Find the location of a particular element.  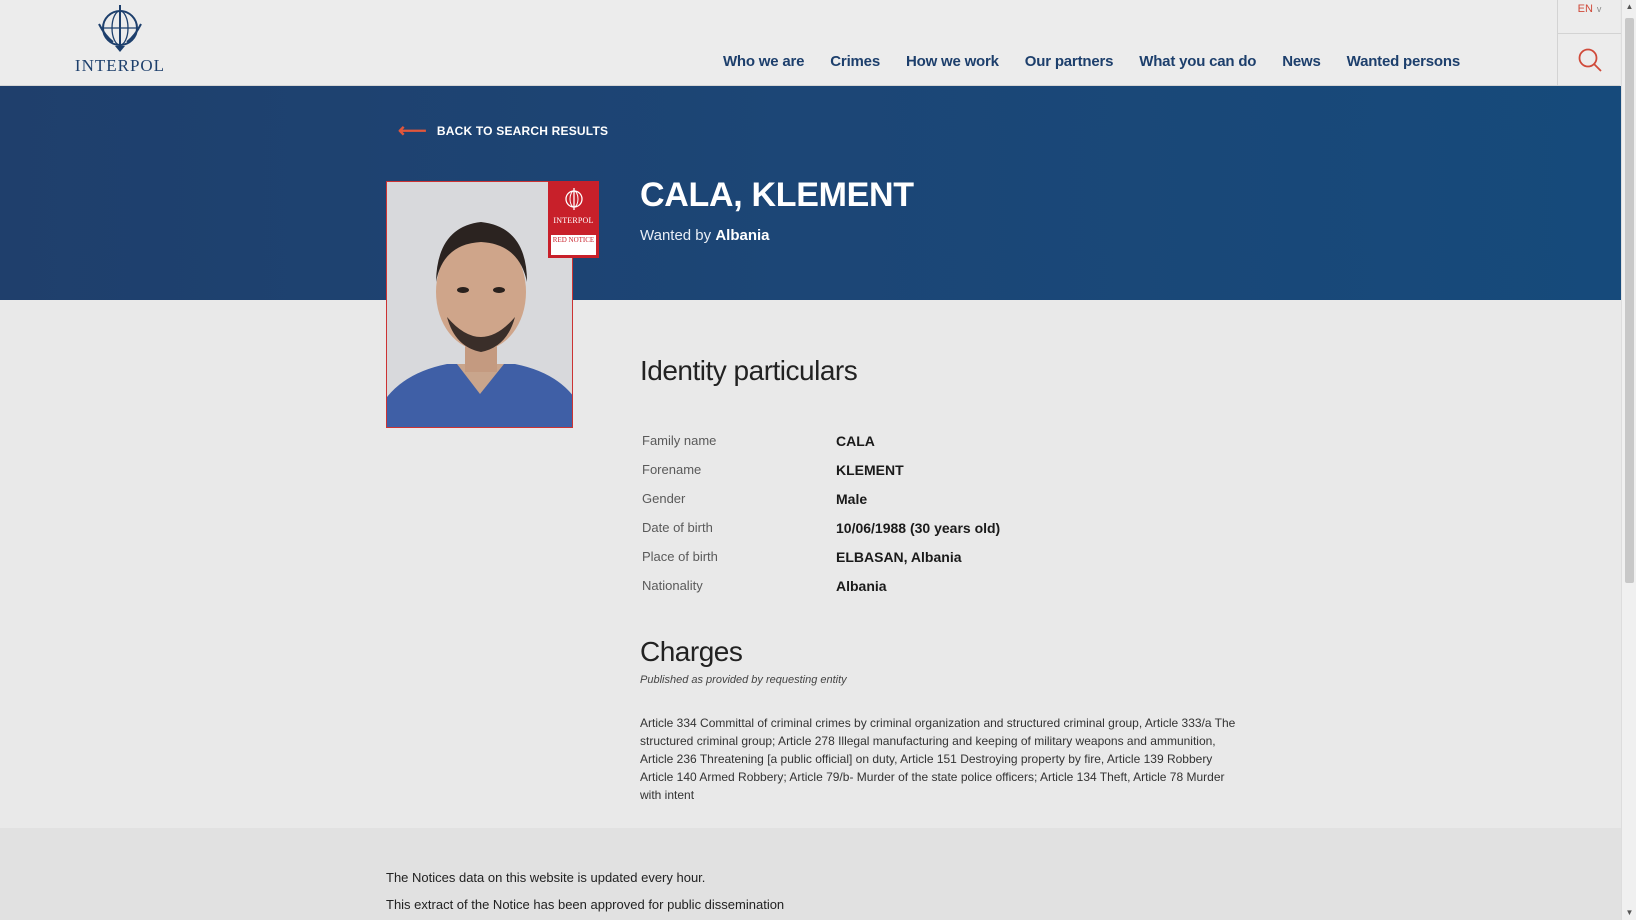

identity-label: Family name is located at coordinates (679, 440).